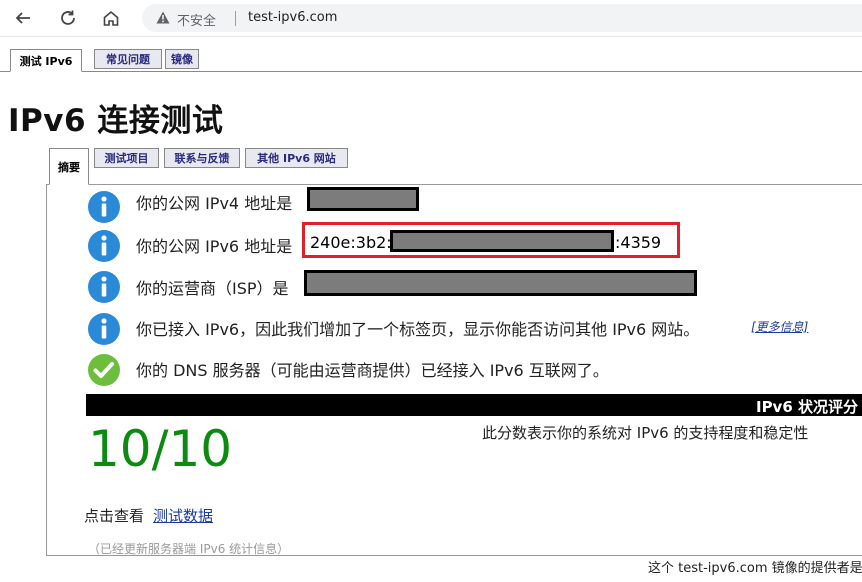  I want to click on reload-button, so click(68, 18).